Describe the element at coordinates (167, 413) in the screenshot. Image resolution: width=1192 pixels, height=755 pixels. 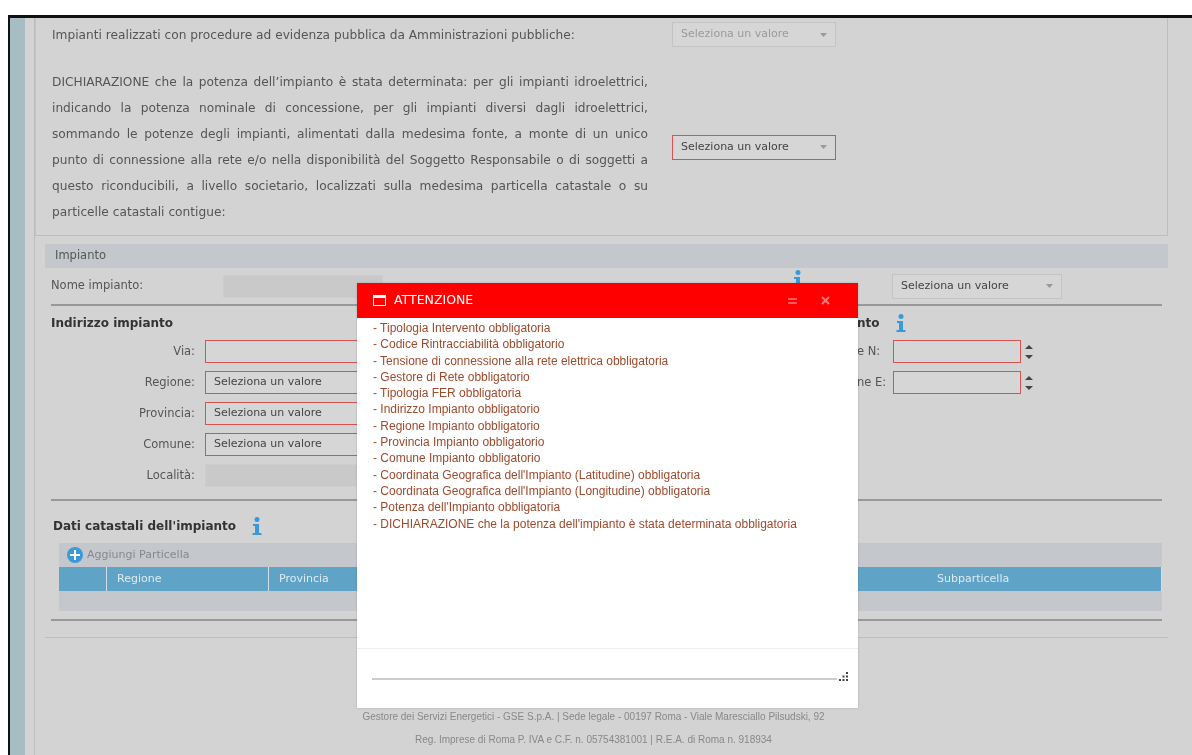
I see `field-label: Provincia:` at that location.